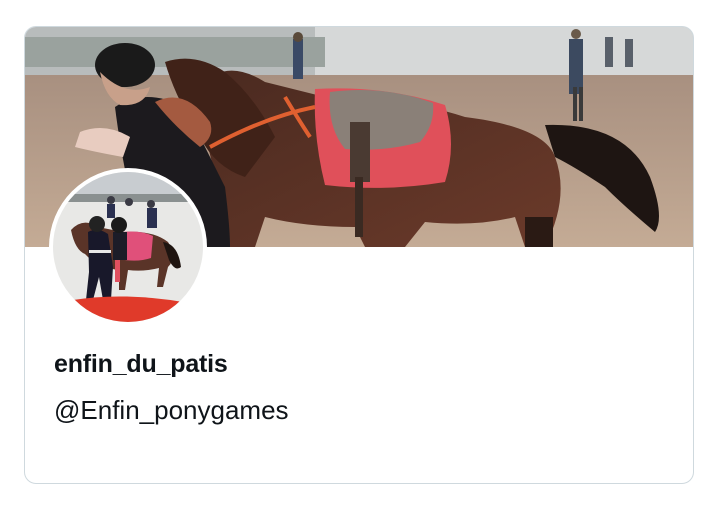 The height and width of the screenshot is (519, 720). Describe the element at coordinates (171, 410) in the screenshot. I see `username-handle: @Enfin_ponygames` at that location.